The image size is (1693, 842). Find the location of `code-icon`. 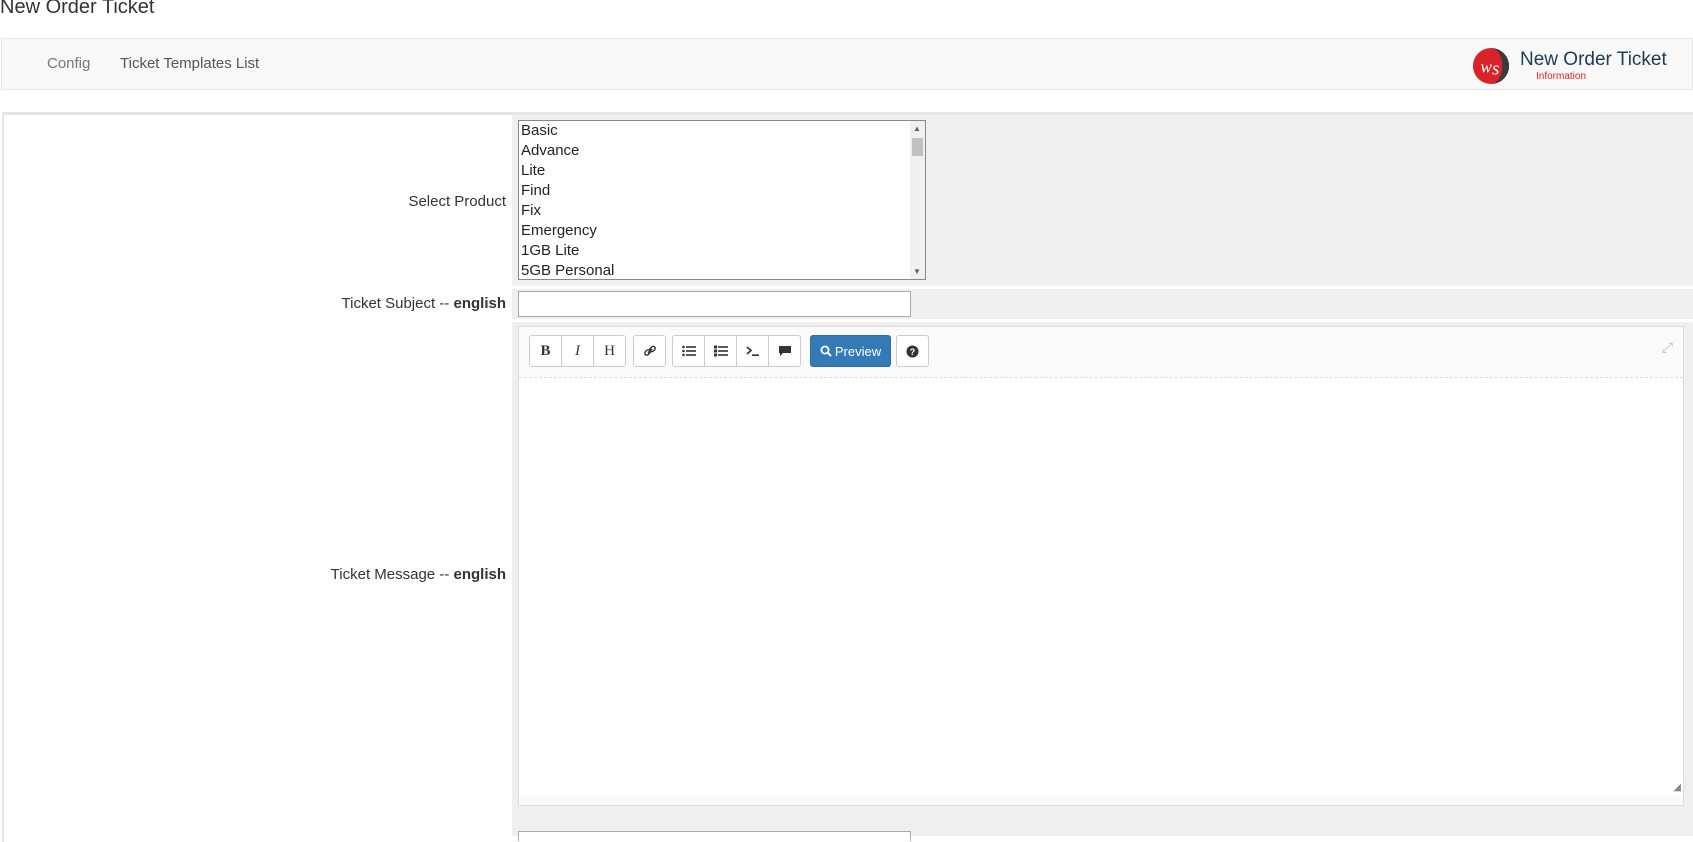

code-icon is located at coordinates (752, 351).